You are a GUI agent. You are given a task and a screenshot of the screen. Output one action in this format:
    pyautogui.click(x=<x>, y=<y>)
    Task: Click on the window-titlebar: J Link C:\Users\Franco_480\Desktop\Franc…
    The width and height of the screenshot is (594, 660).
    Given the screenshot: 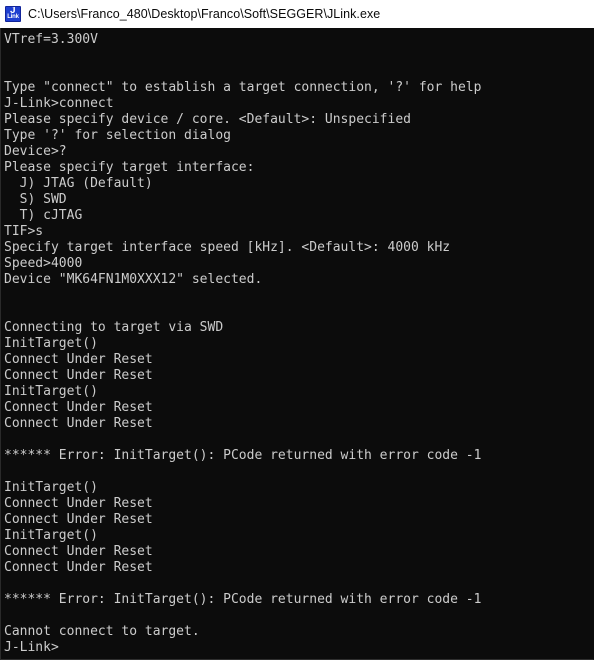 What is the action you would take?
    pyautogui.click(x=297, y=14)
    